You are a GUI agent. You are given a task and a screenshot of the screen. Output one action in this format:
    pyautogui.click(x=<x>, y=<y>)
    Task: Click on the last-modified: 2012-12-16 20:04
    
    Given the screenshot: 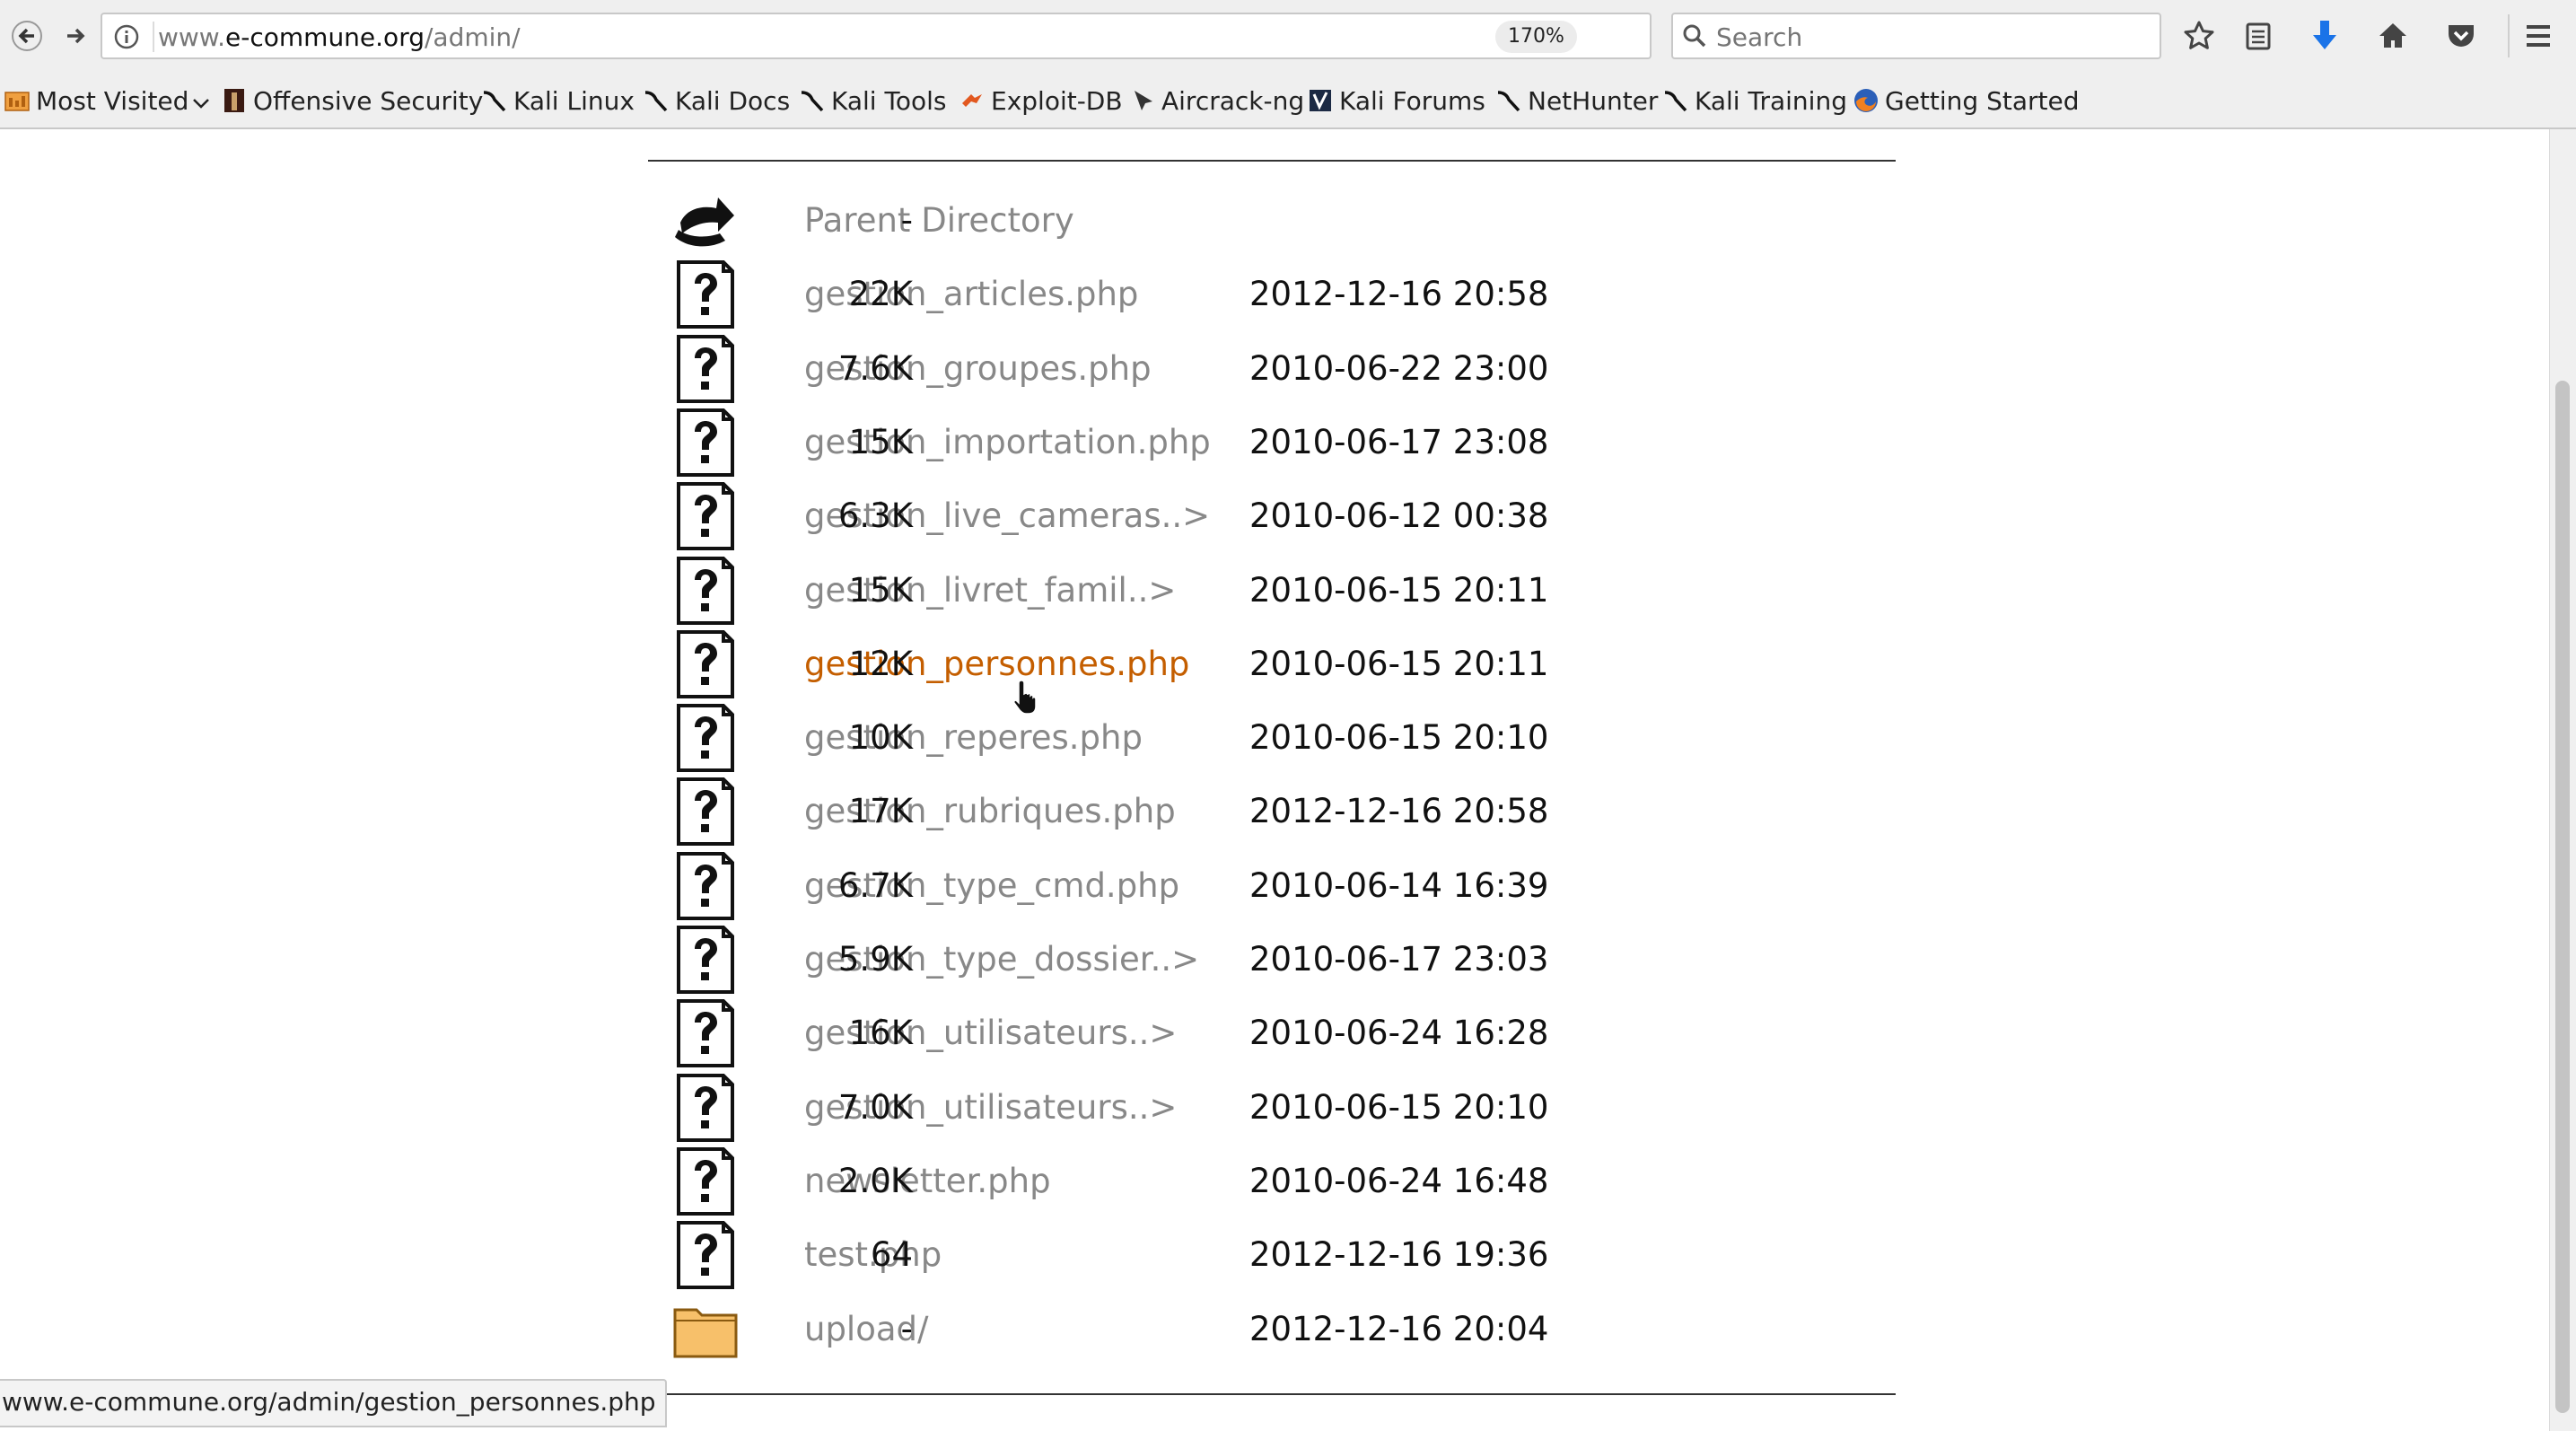 What is the action you would take?
    pyautogui.click(x=1399, y=1328)
    